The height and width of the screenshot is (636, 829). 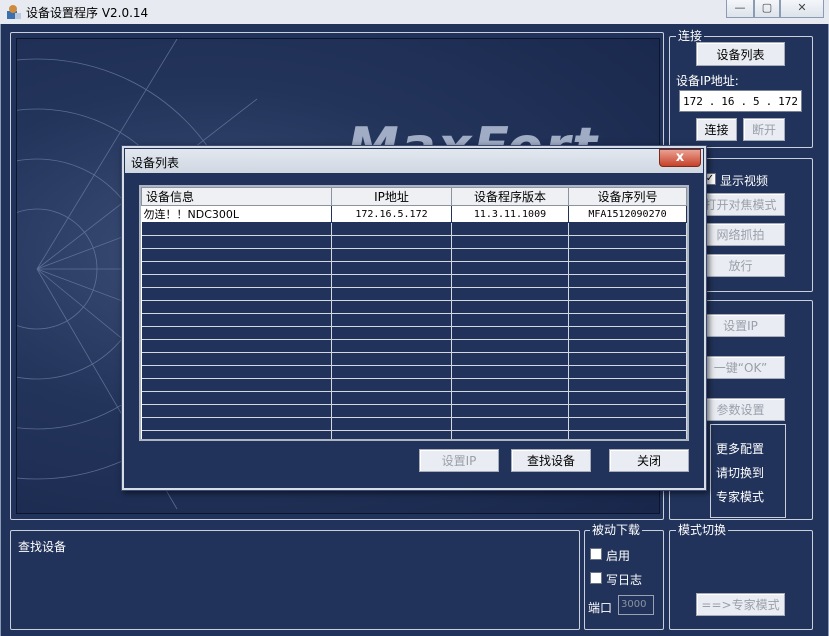 I want to click on more-config-line-1: 更多配置, so click(x=740, y=449).